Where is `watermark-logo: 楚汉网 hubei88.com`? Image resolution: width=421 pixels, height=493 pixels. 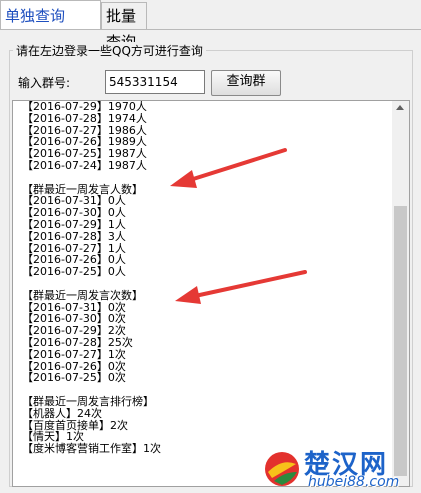
watermark-logo: 楚汉网 hubei88.com is located at coordinates (341, 469).